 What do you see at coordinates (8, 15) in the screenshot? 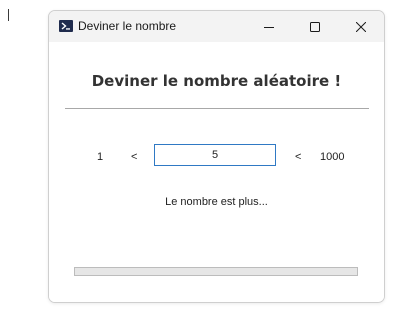
I see `text-cursor-mark` at bounding box center [8, 15].